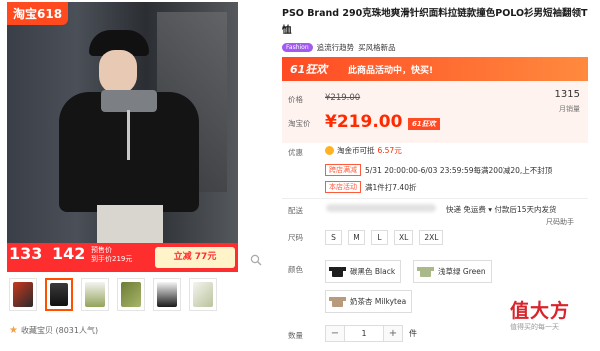  I want to click on taobao-price-label: 淘宝价, so click(299, 123).